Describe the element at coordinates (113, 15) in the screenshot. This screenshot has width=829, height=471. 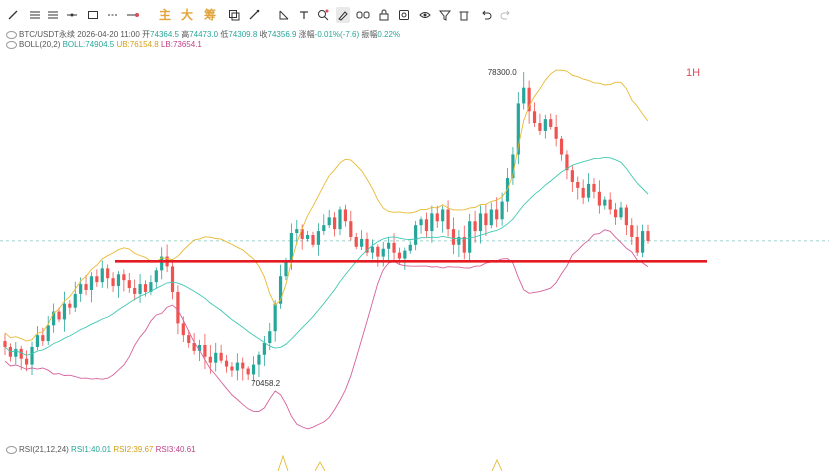
I see `dotted-line-icon` at that location.